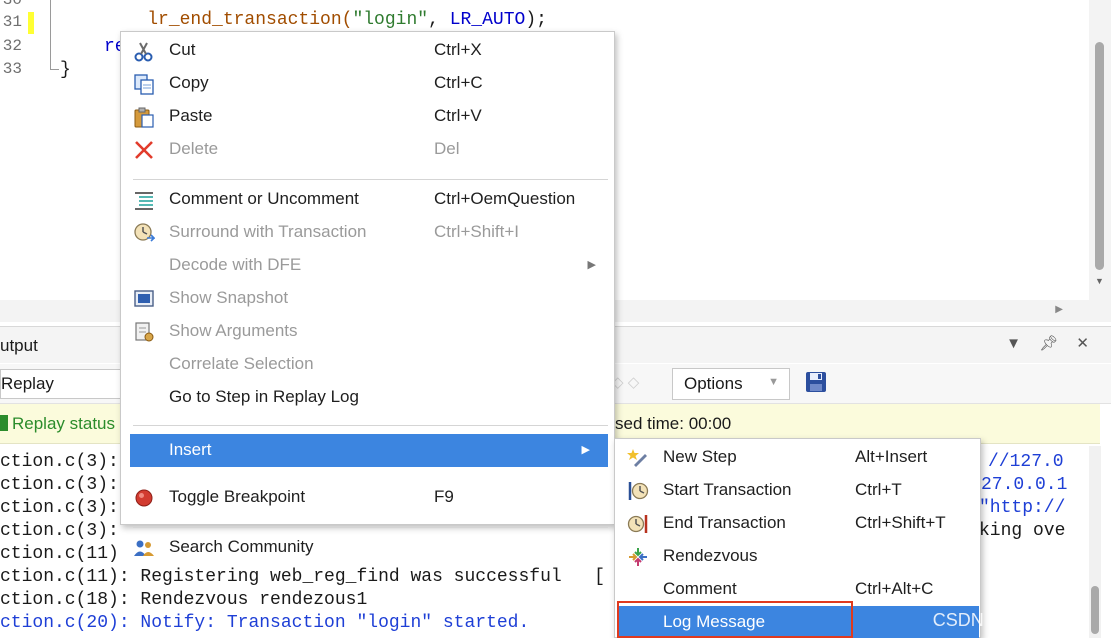 This screenshot has width=1111, height=638. What do you see at coordinates (797, 523) in the screenshot?
I see `submenu-item-end-transaction: End Transaction Ctrl+Shift+T` at bounding box center [797, 523].